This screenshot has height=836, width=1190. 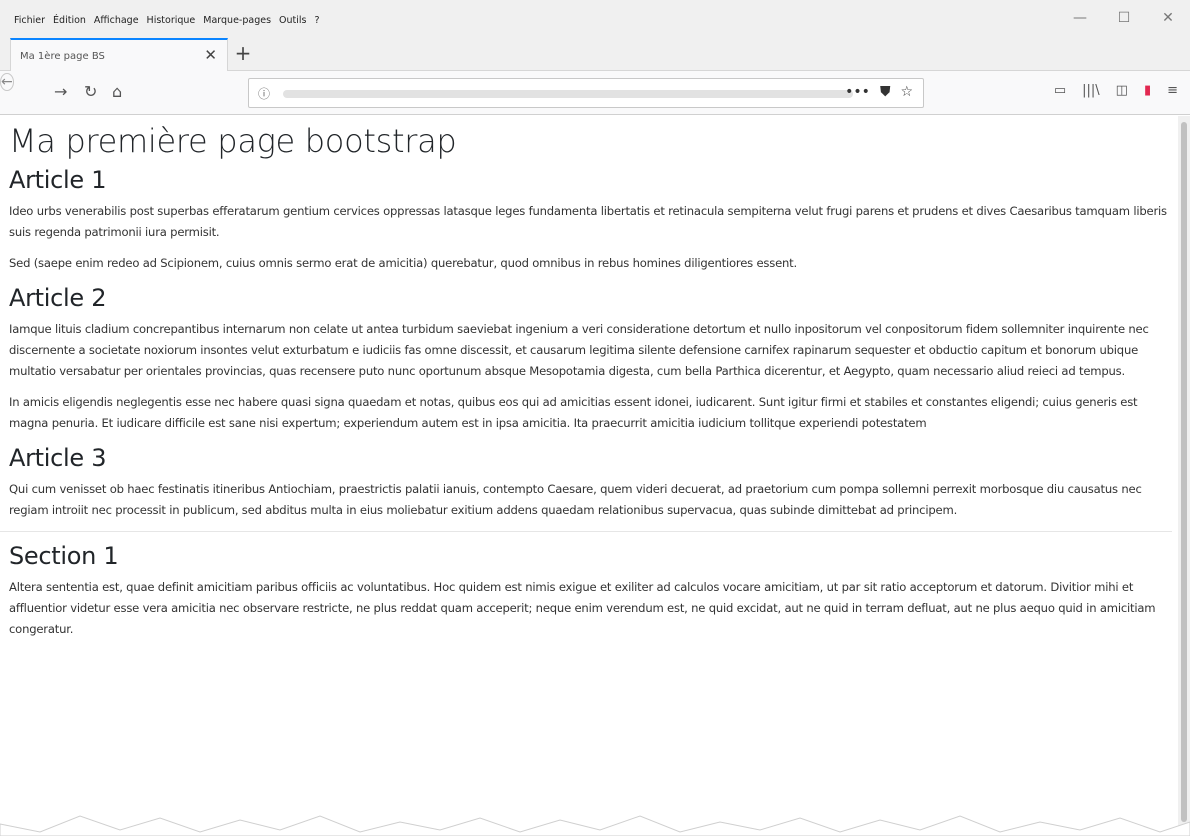 I want to click on tab-active: Ma 1ère page BS ✕, so click(x=119, y=55).